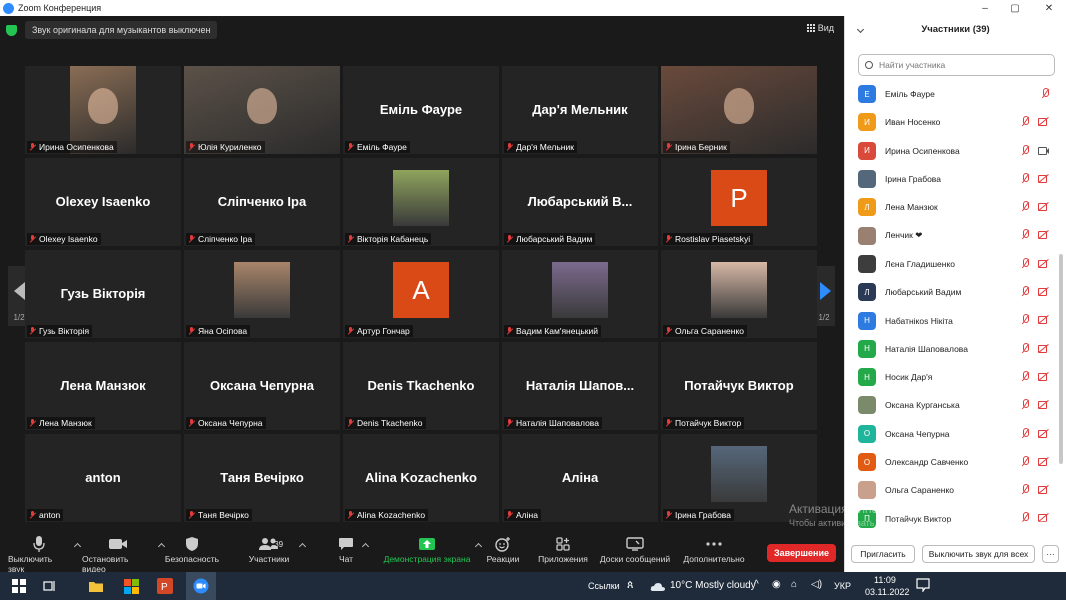 The width and height of the screenshot is (1066, 600). I want to click on video-tile: Alina Kozachenko Alina Kozachenko, so click(421, 478).